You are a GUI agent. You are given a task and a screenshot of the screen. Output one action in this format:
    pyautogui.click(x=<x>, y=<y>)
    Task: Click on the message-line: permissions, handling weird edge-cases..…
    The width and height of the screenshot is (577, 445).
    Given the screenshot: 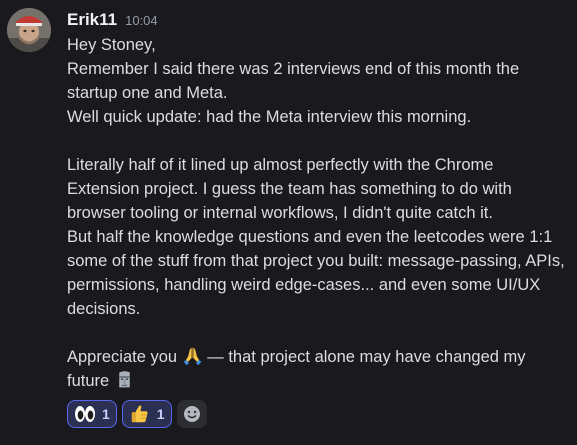 What is the action you would take?
    pyautogui.click(x=304, y=285)
    